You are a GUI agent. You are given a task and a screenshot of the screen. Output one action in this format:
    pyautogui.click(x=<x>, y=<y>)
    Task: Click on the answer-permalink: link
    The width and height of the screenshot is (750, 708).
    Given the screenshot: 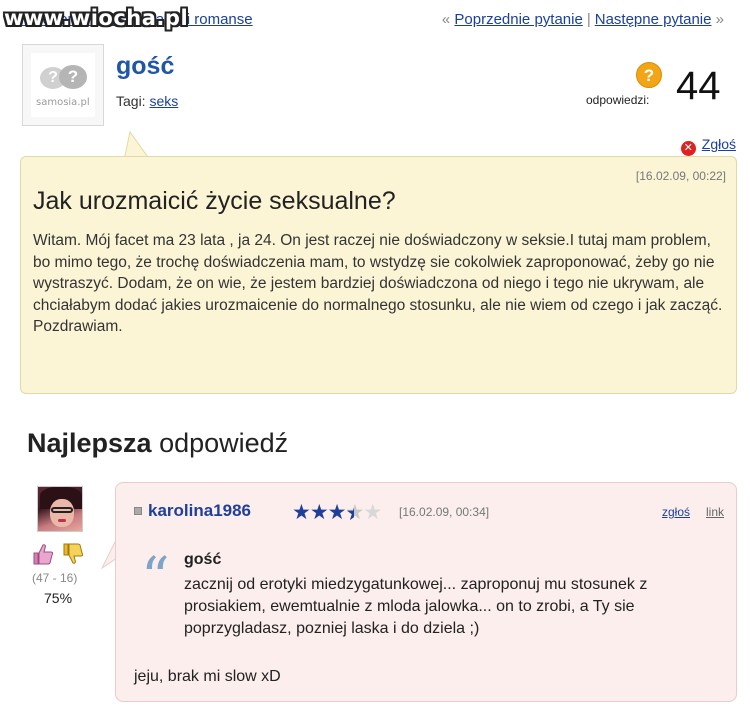 What is the action you would take?
    pyautogui.click(x=715, y=512)
    